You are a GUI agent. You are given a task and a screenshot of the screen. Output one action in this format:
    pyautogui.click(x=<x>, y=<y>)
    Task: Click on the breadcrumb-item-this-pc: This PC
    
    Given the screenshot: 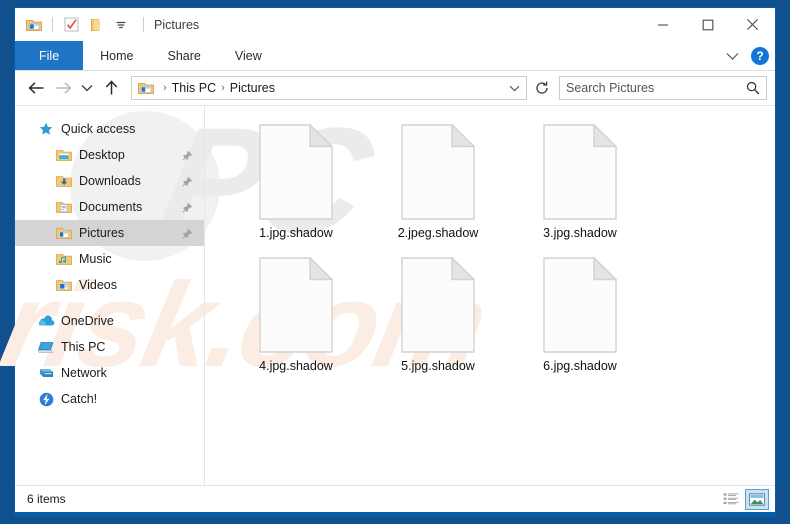 What is the action you would take?
    pyautogui.click(x=194, y=88)
    